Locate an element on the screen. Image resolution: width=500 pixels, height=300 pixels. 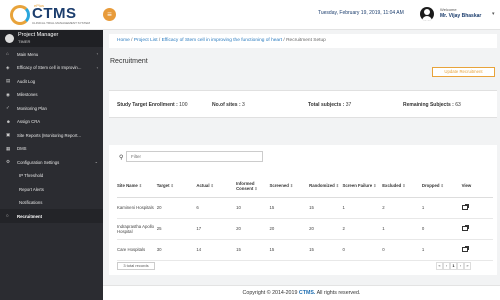
pager-prev: ‹ is located at coordinates (446, 266).